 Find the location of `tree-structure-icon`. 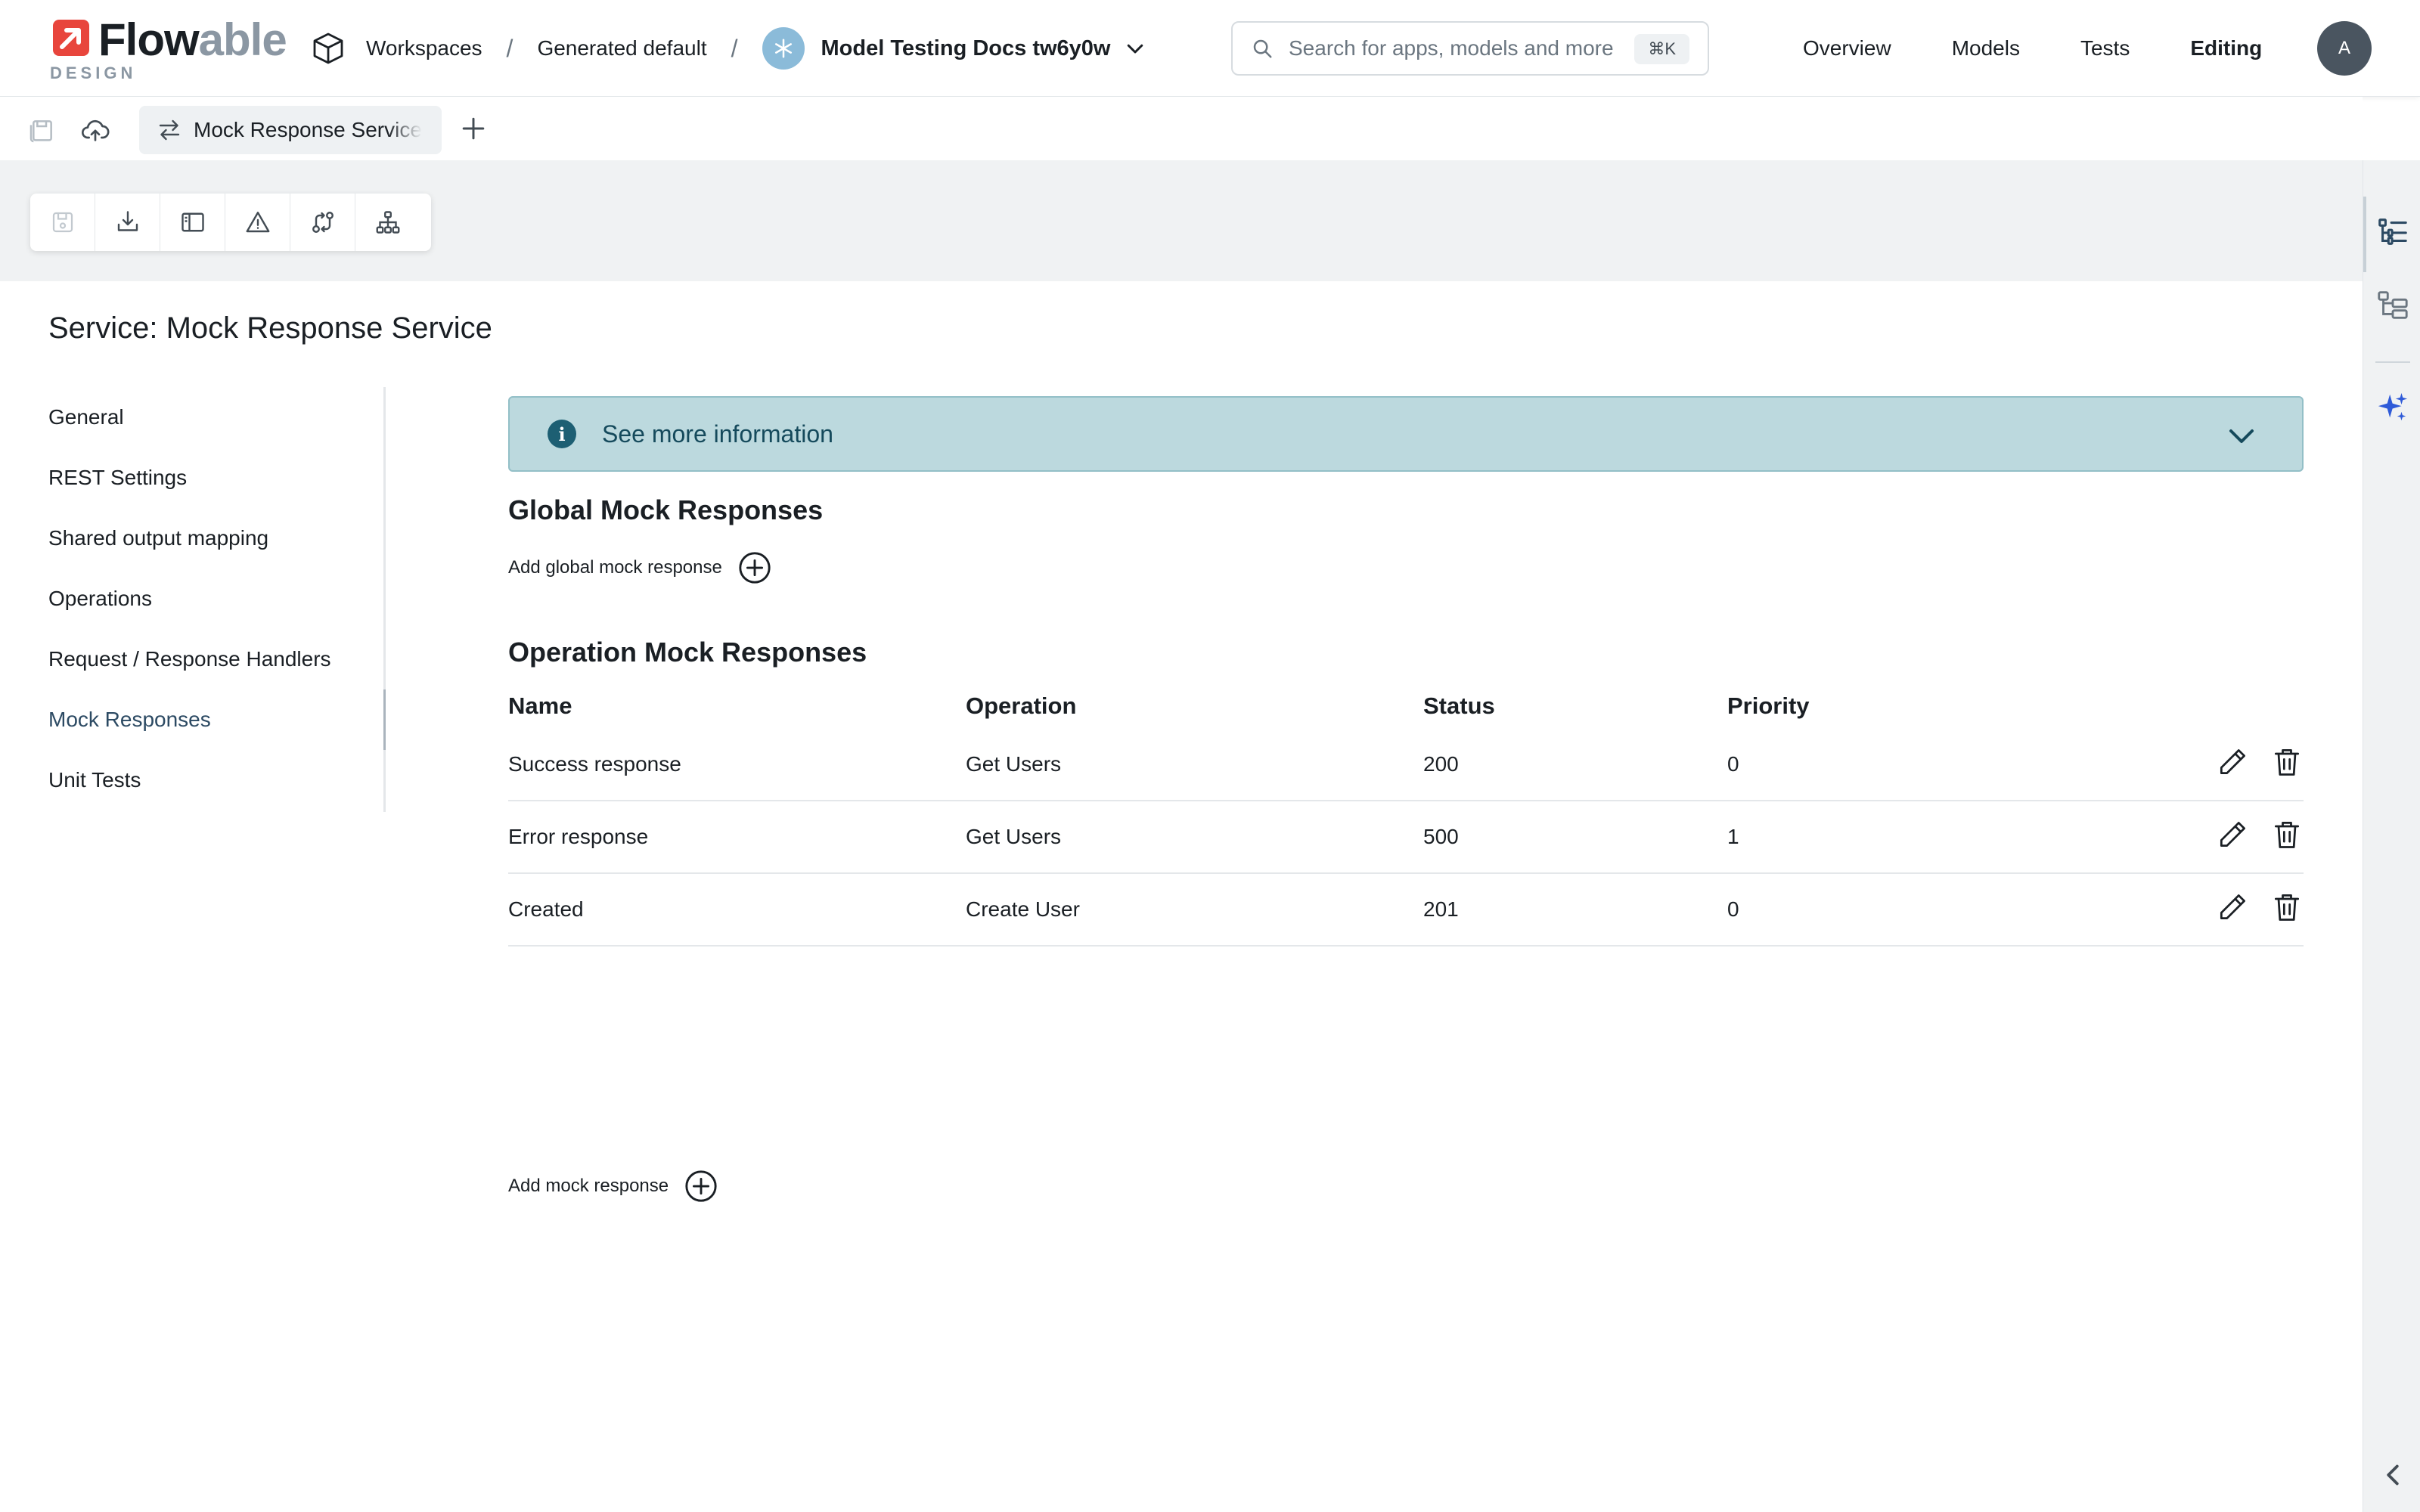

tree-structure-icon is located at coordinates (2392, 304).